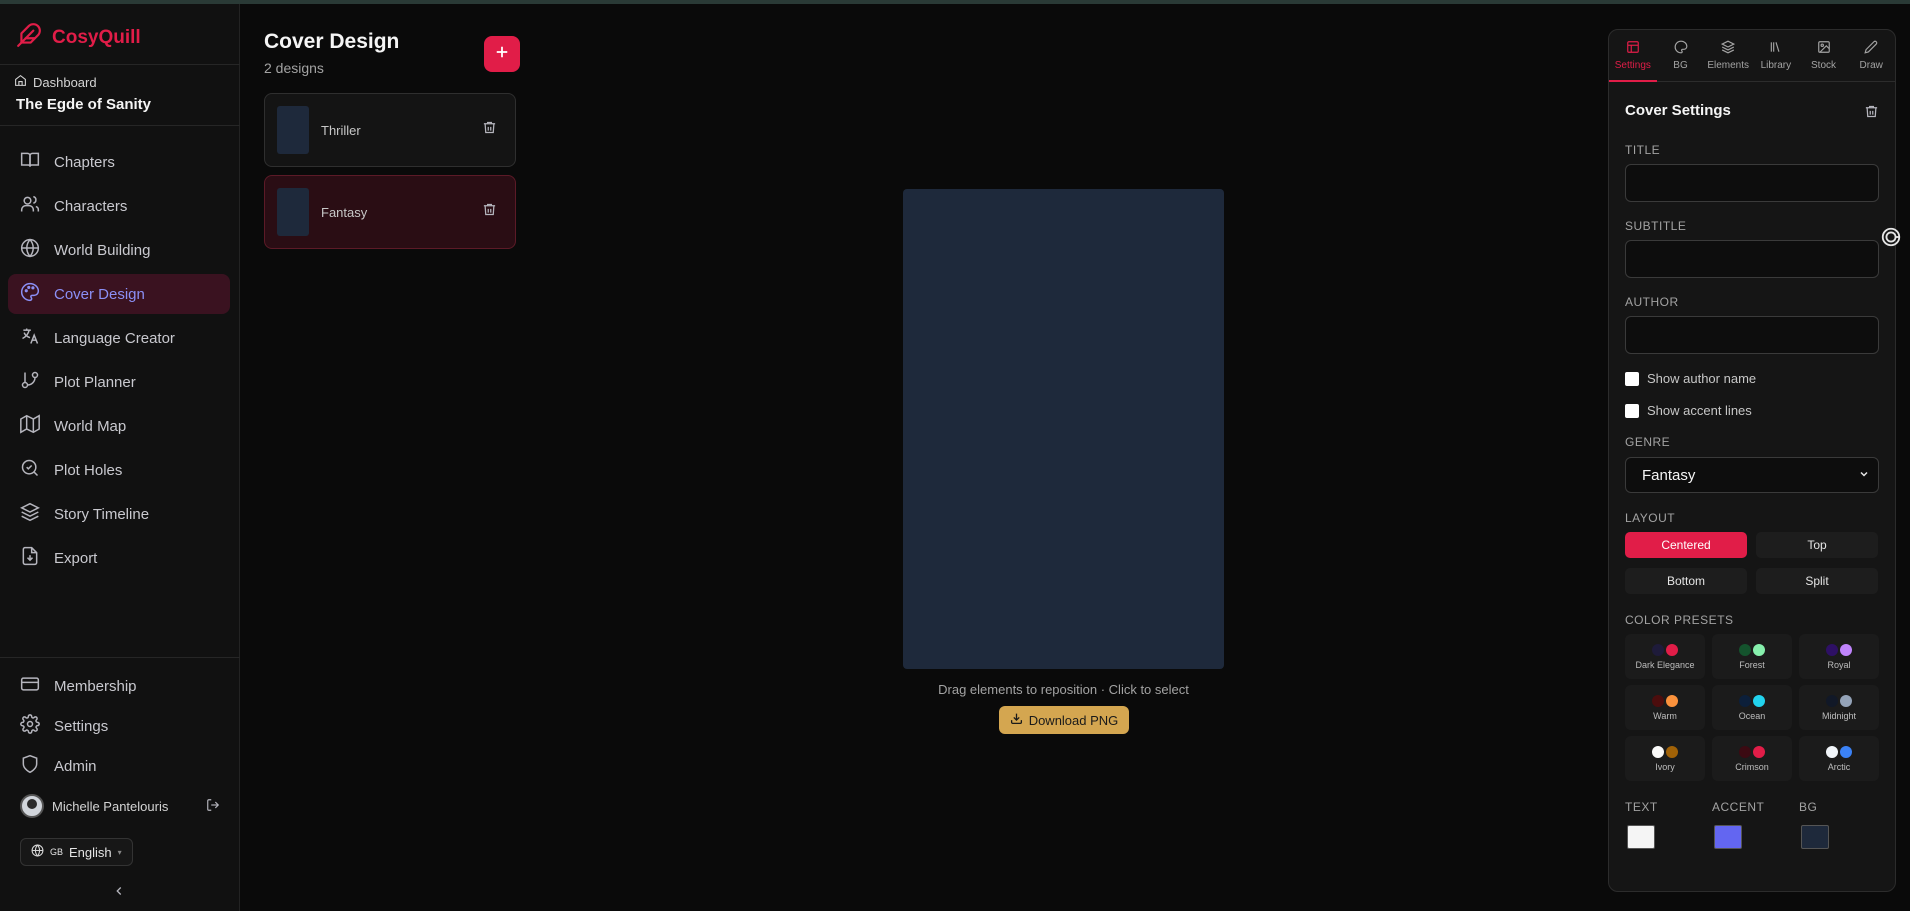 The width and height of the screenshot is (1910, 911). Describe the element at coordinates (1728, 837) in the screenshot. I see `accent-color-swatch` at that location.